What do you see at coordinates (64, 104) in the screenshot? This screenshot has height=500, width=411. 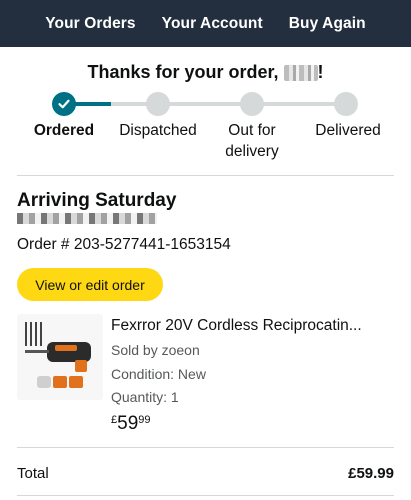 I see `step-ordered-check-icon` at bounding box center [64, 104].